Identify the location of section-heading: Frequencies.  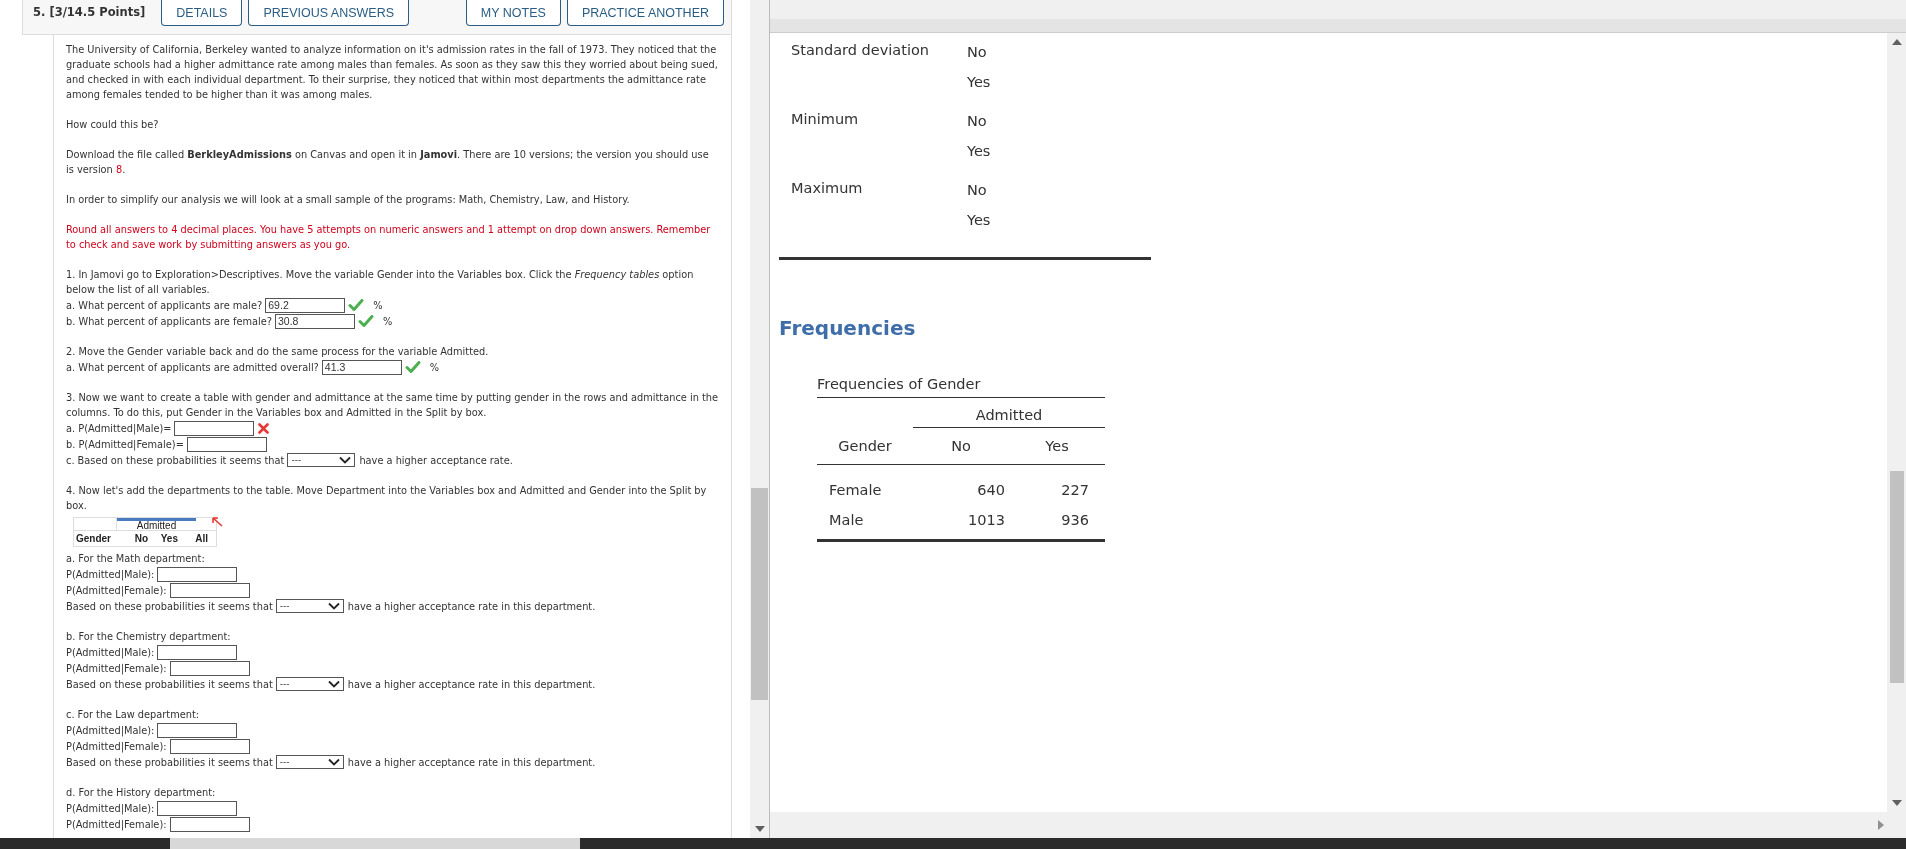
(848, 328).